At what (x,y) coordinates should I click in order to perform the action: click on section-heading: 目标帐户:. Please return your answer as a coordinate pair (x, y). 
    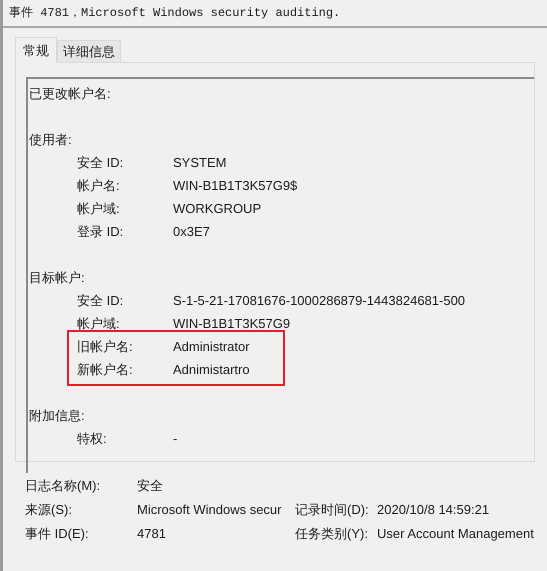
    Looking at the image, I should click on (57, 277).